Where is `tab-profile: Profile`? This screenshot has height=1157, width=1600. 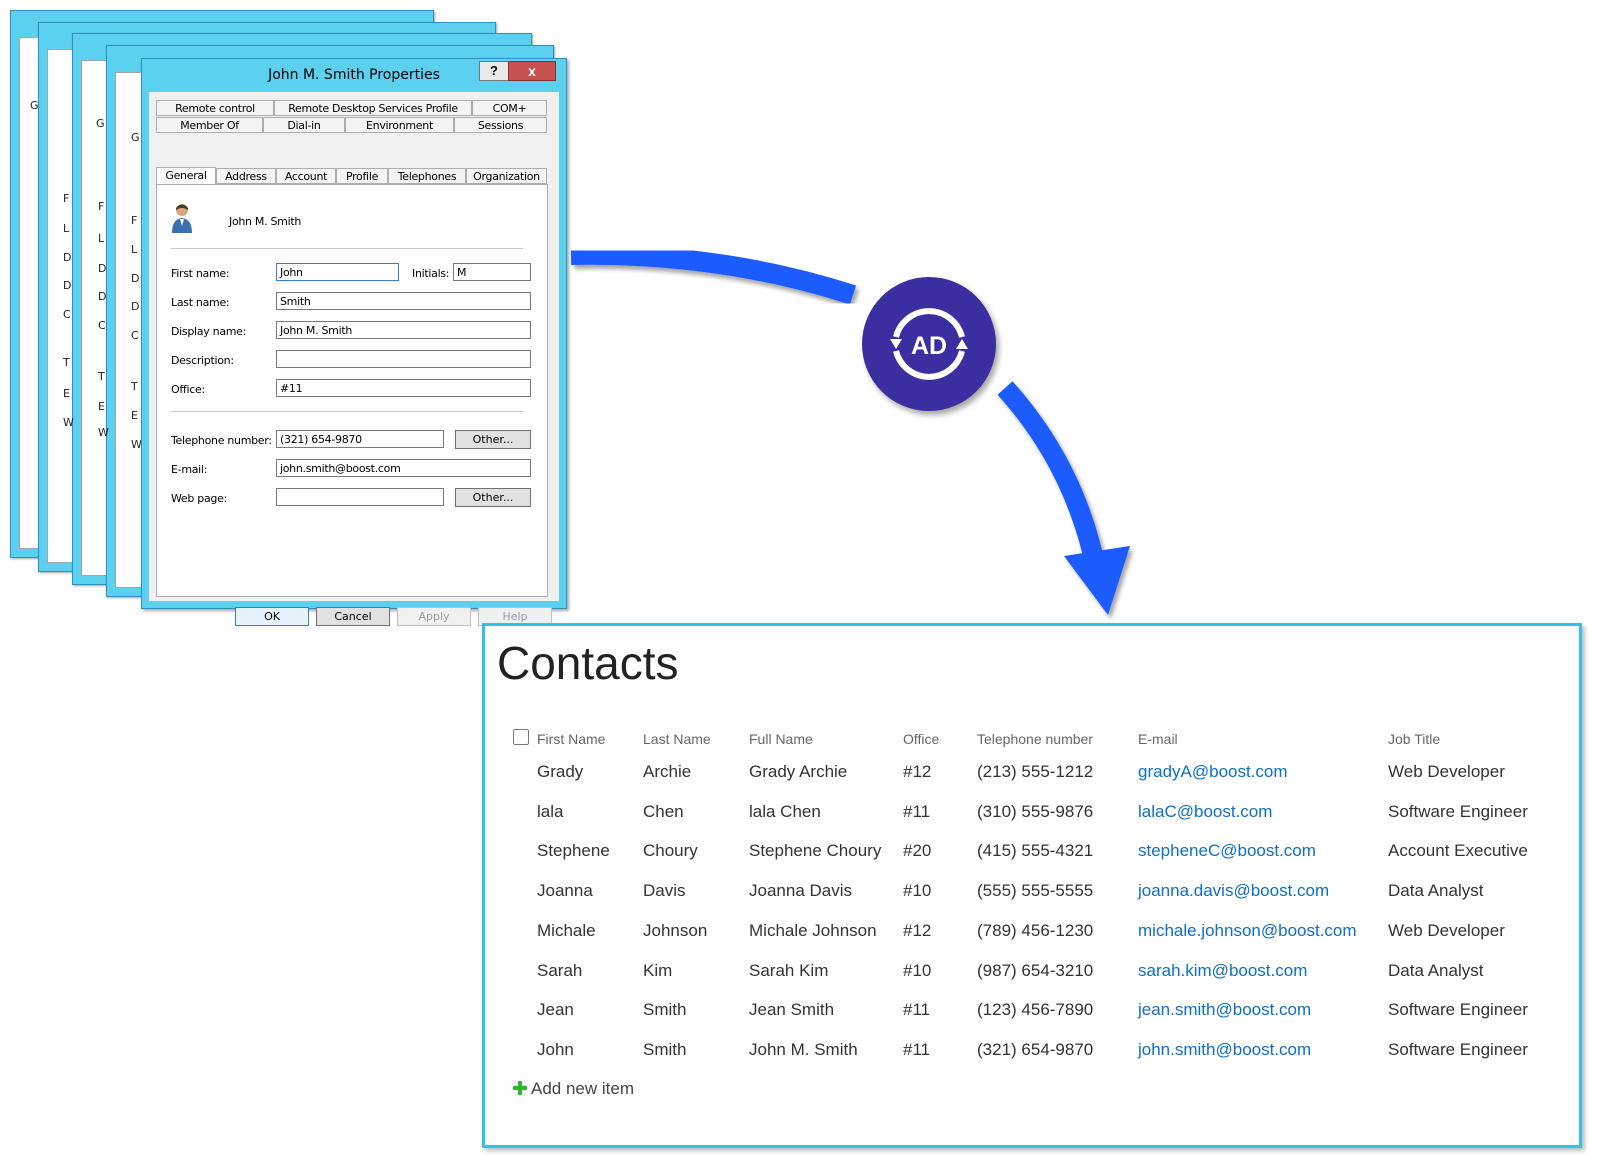 tab-profile: Profile is located at coordinates (362, 176).